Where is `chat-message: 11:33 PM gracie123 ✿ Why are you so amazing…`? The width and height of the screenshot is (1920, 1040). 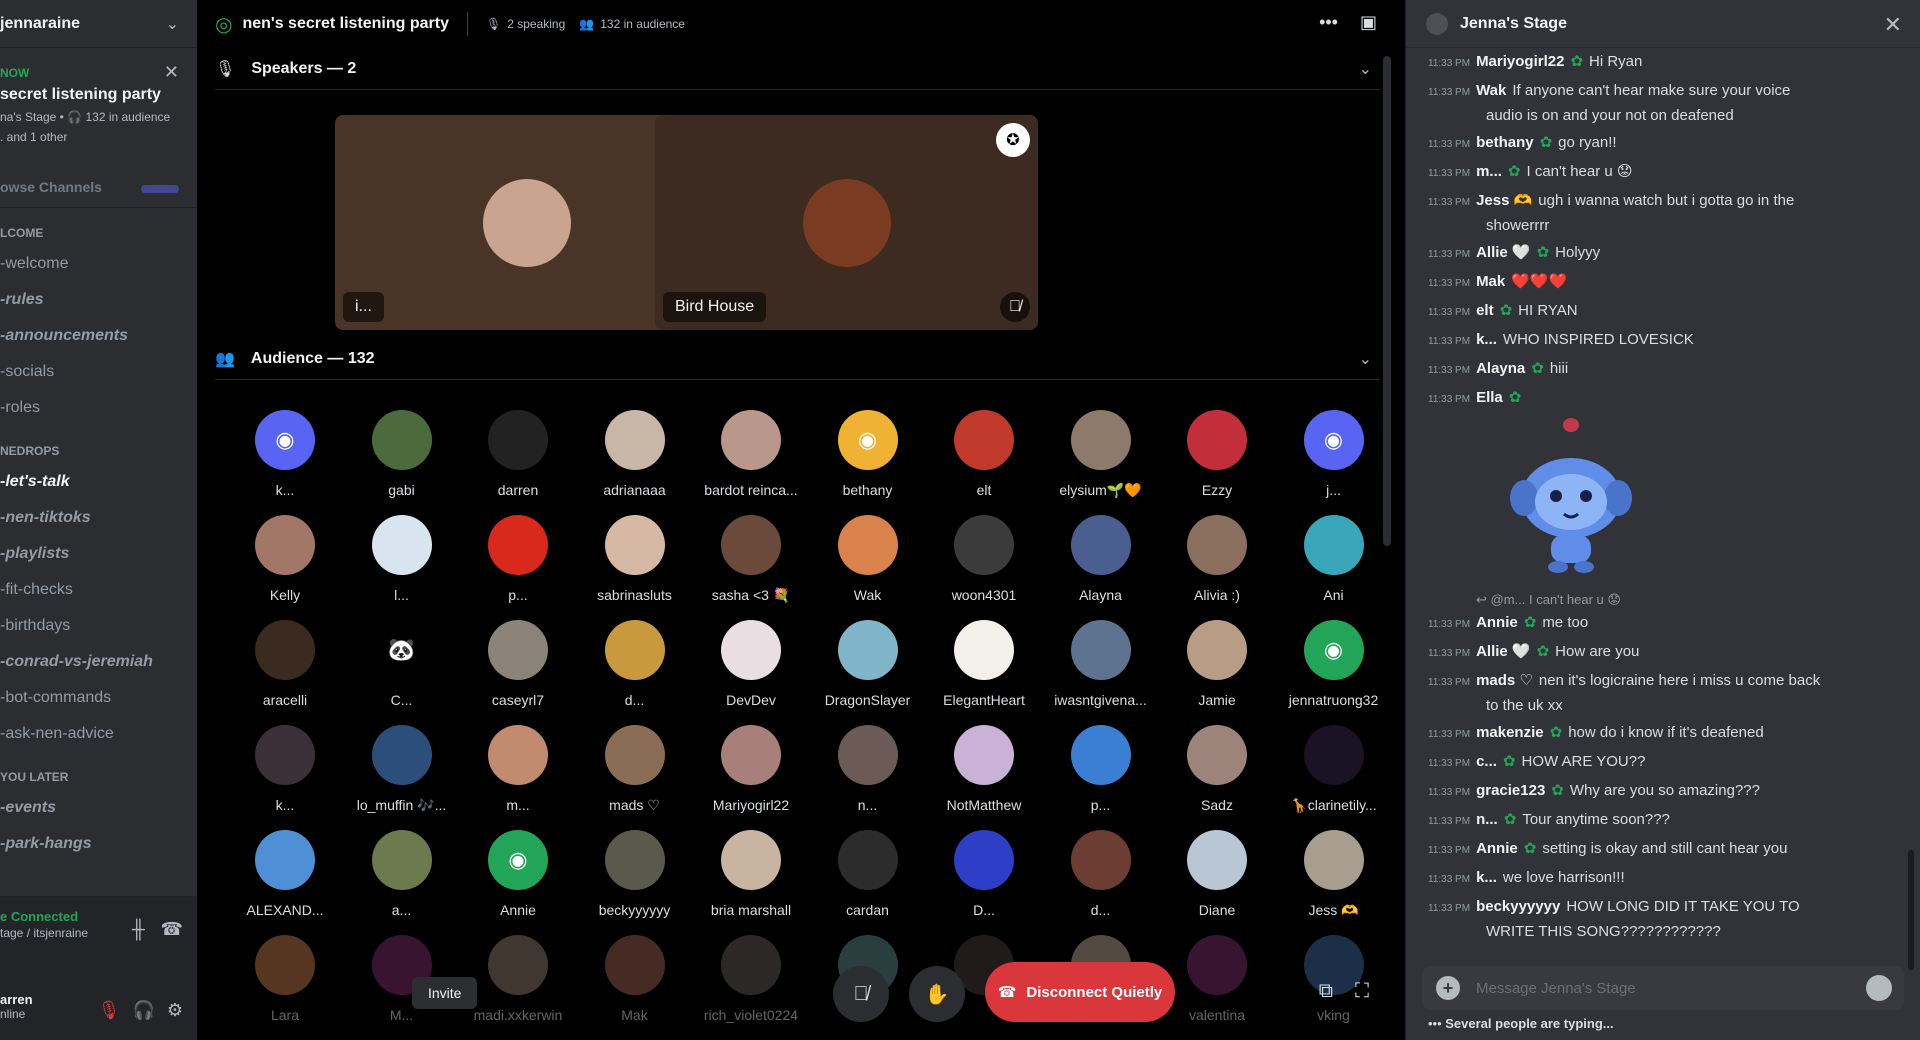
chat-message: 11:33 PM gracie123 ✿ Why are you so amazing… is located at coordinates (1663, 791).